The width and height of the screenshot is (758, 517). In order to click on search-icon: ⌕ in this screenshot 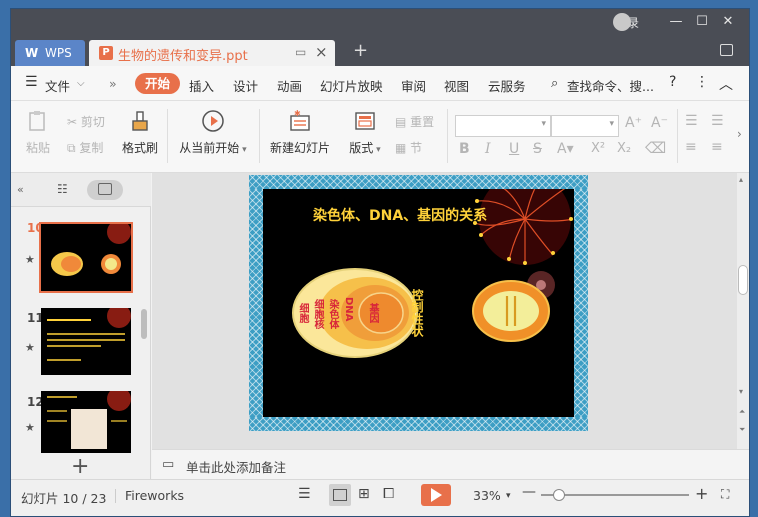, I will do `click(554, 83)`.